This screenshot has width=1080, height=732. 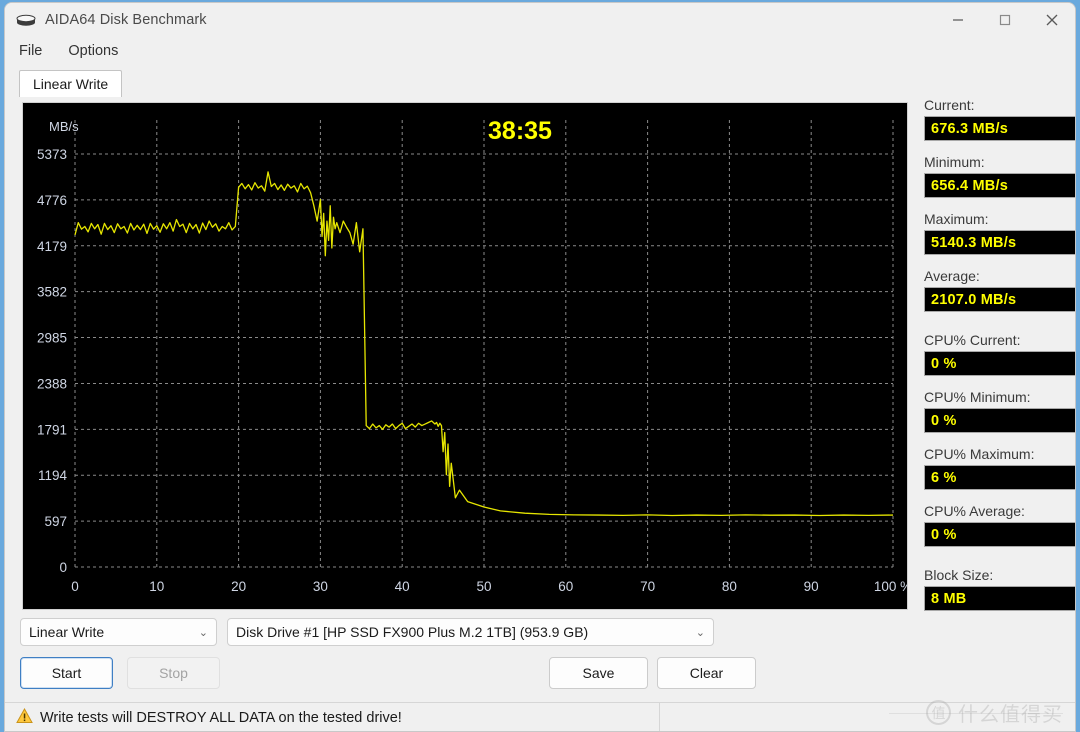 I want to click on x-axis-tick-label: 10, so click(x=156, y=586).